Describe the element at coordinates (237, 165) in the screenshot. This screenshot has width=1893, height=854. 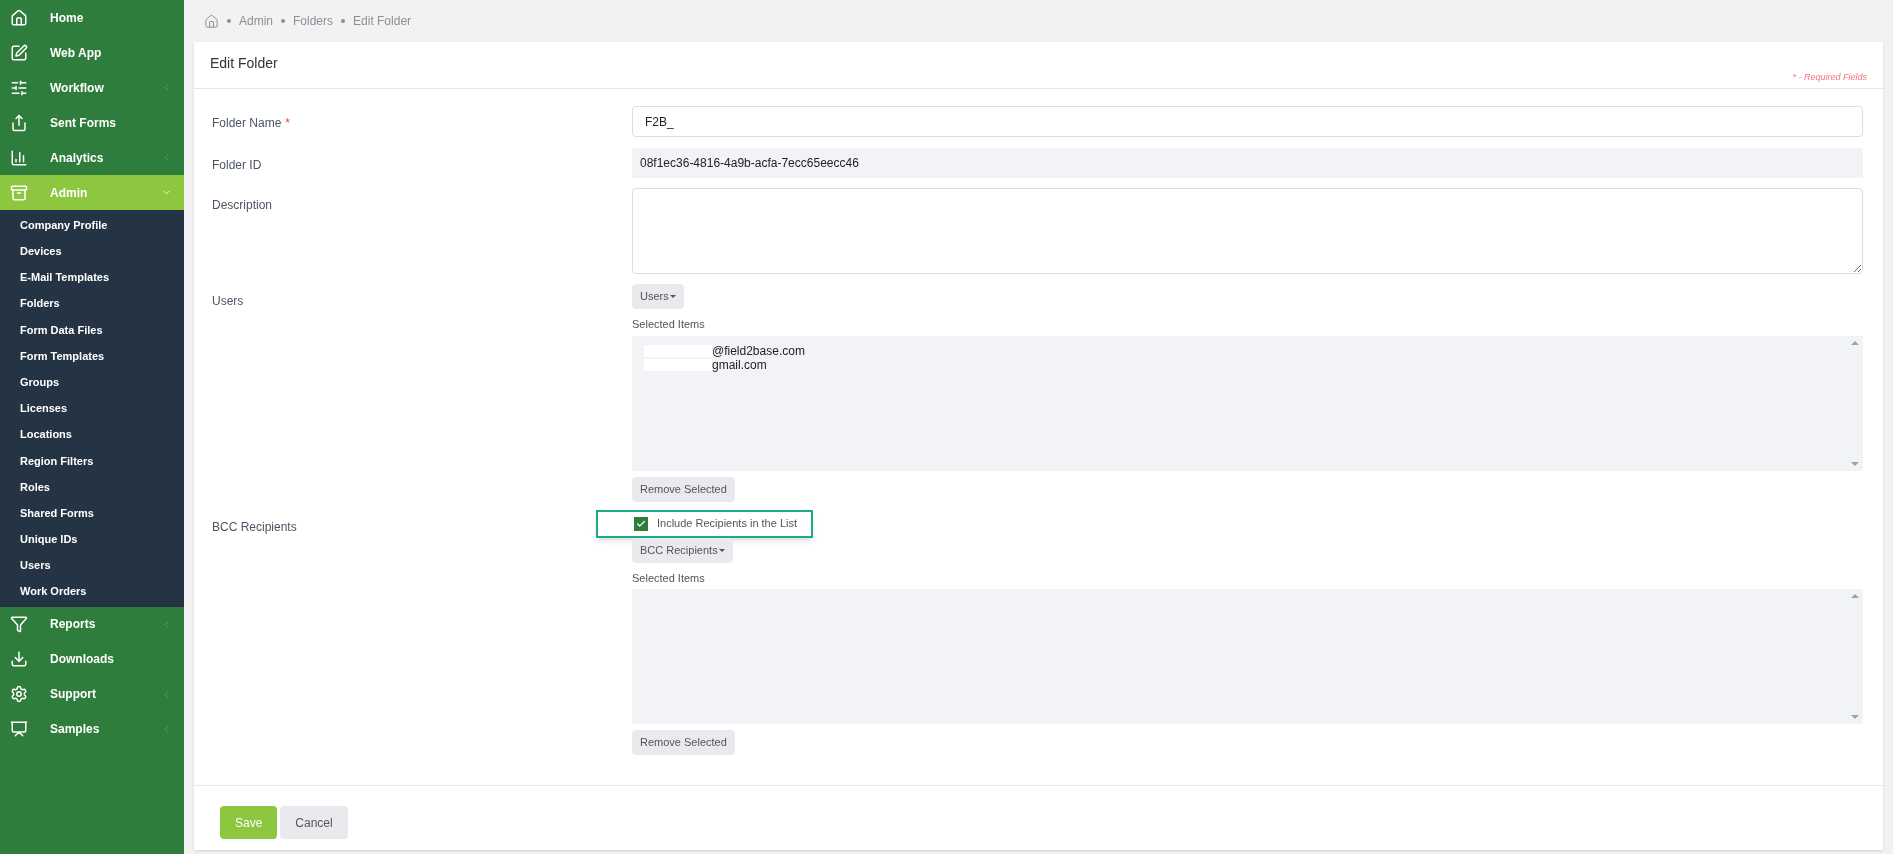
I see `field-label: Folder ID` at that location.